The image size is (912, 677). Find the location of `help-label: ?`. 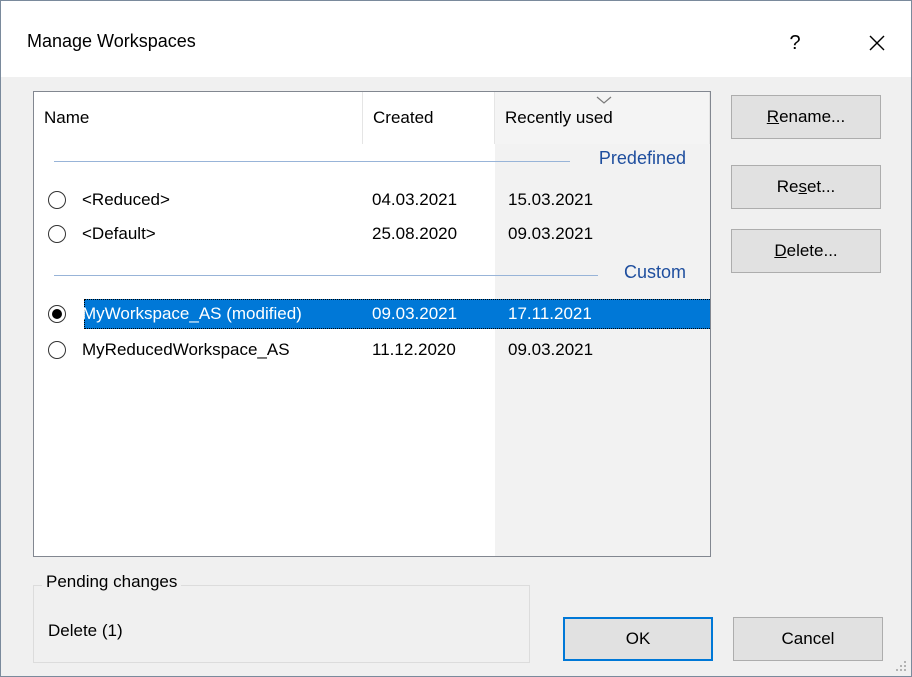

help-label: ? is located at coordinates (795, 42).